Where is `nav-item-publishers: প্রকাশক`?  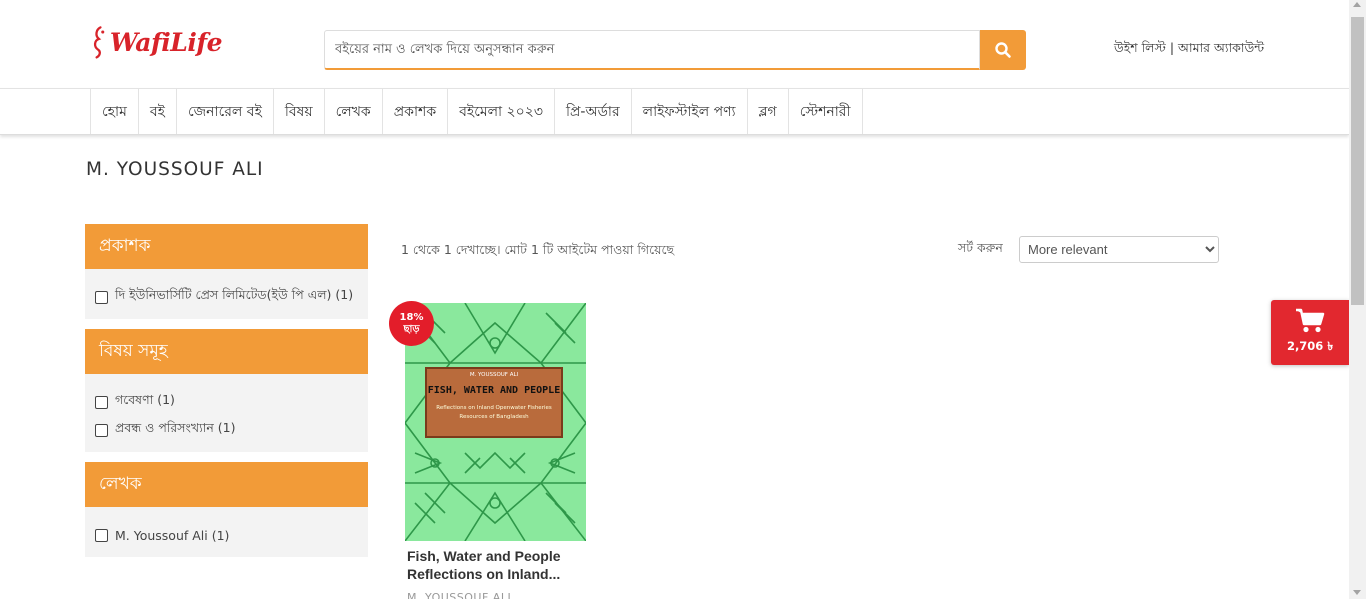 nav-item-publishers: প্রকাশক is located at coordinates (414, 111).